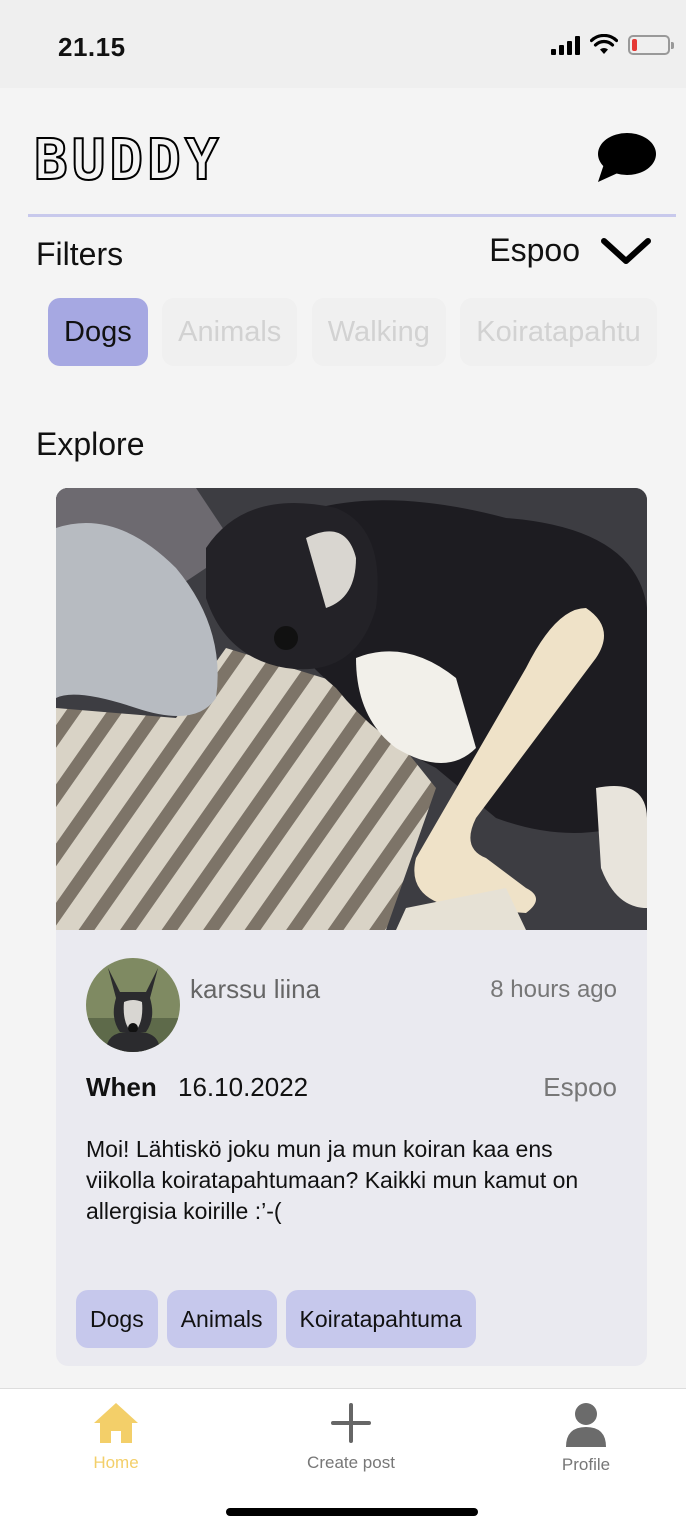  I want to click on tab-create-post-label: Create post, so click(351, 1462).